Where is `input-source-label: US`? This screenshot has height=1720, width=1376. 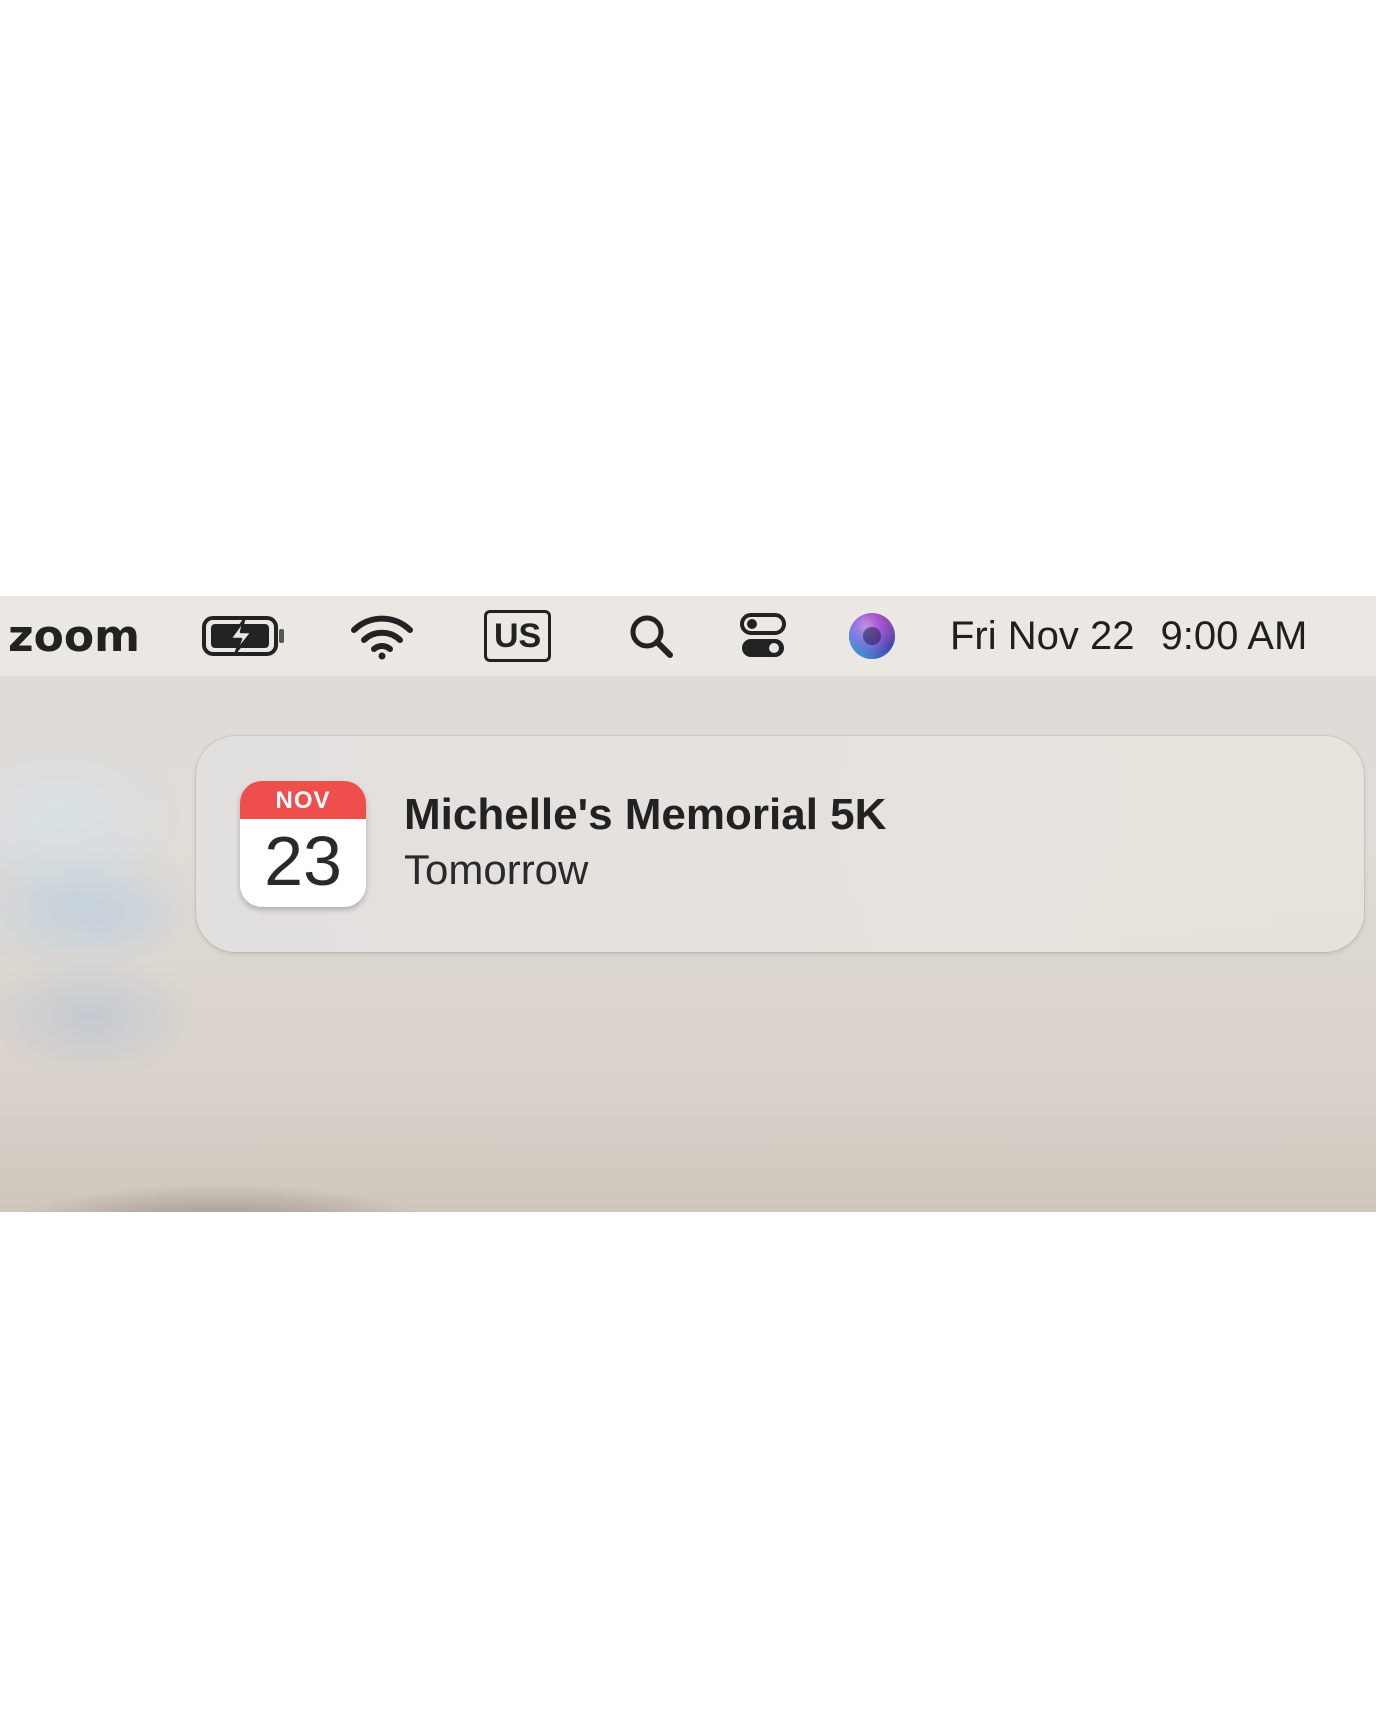
input-source-label: US is located at coordinates (518, 636).